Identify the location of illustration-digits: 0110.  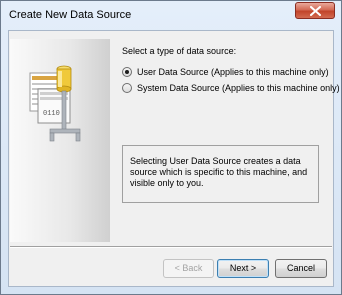
(51, 114).